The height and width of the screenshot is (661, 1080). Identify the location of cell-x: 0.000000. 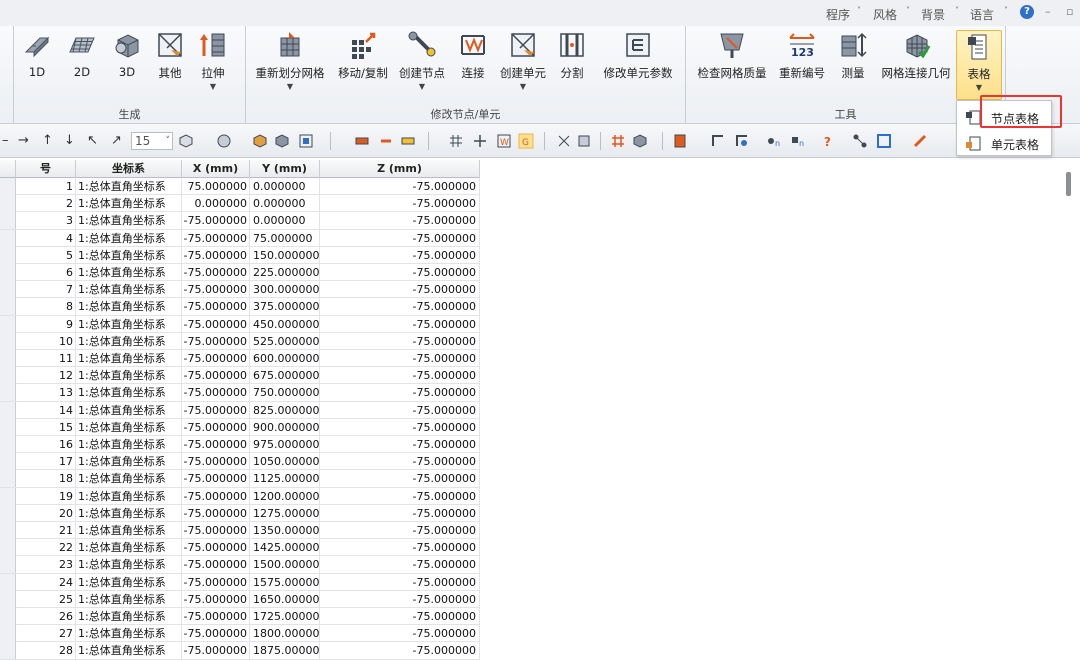
(216, 204).